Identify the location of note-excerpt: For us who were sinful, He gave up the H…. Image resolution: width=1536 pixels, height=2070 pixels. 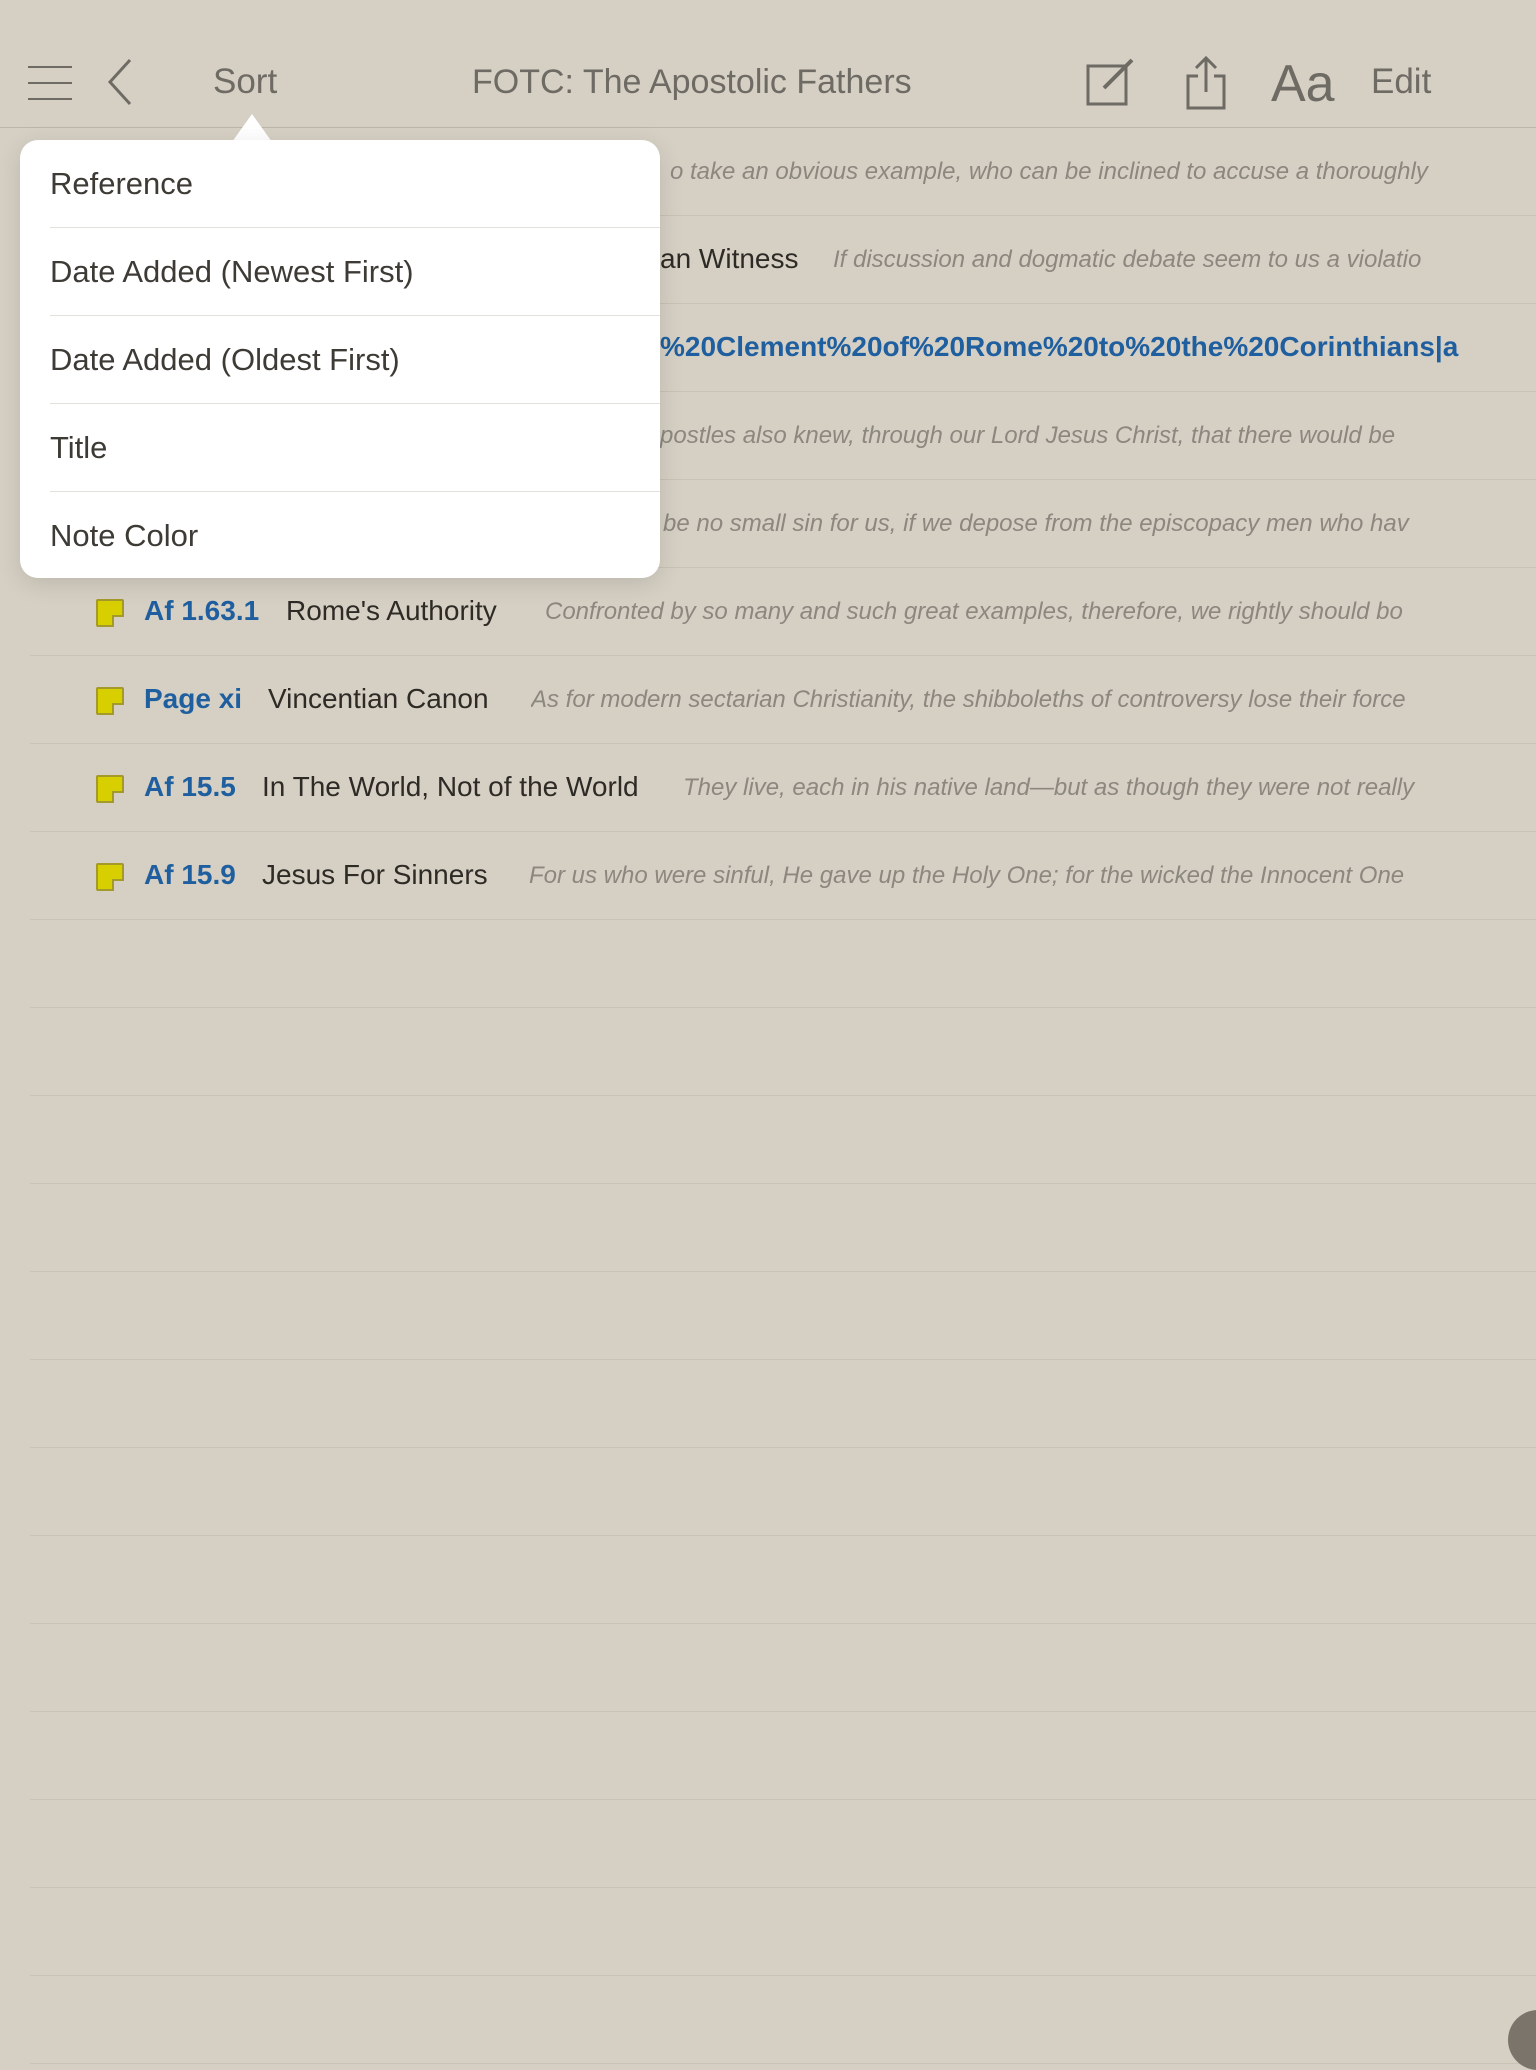
(967, 875).